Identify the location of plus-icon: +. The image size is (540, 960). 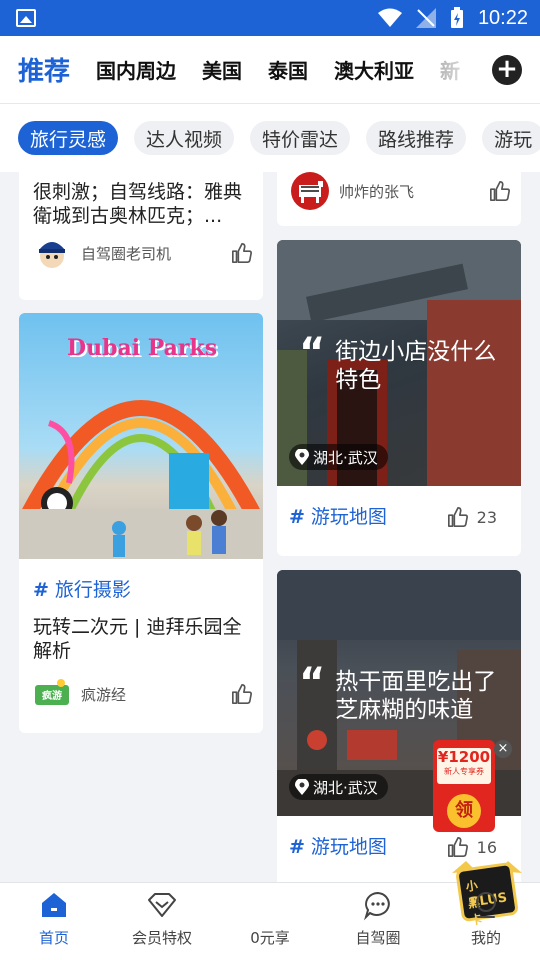
(507, 69).